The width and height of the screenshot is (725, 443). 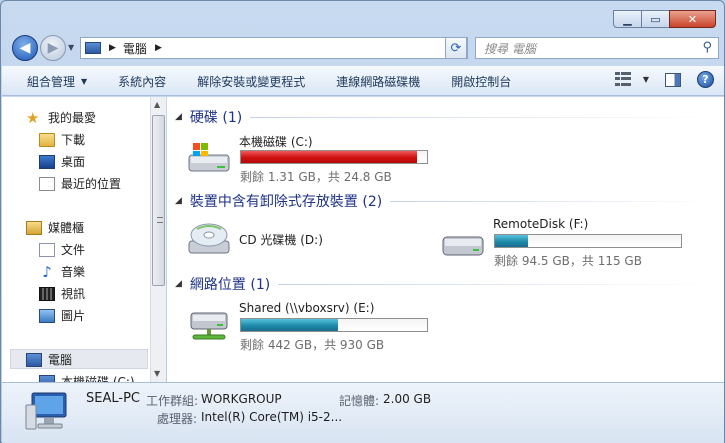 What do you see at coordinates (73, 294) in the screenshot?
I see `nav-videos-label: 視訊` at bounding box center [73, 294].